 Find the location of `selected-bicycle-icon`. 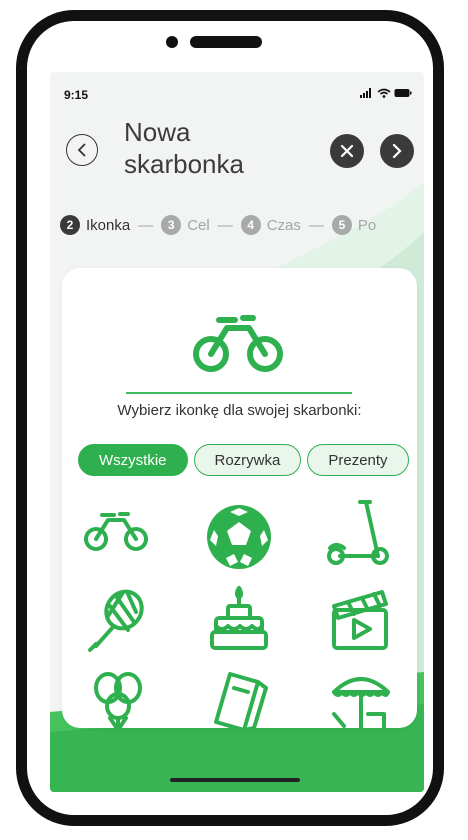

selected-bicycle-icon is located at coordinates (238, 343).